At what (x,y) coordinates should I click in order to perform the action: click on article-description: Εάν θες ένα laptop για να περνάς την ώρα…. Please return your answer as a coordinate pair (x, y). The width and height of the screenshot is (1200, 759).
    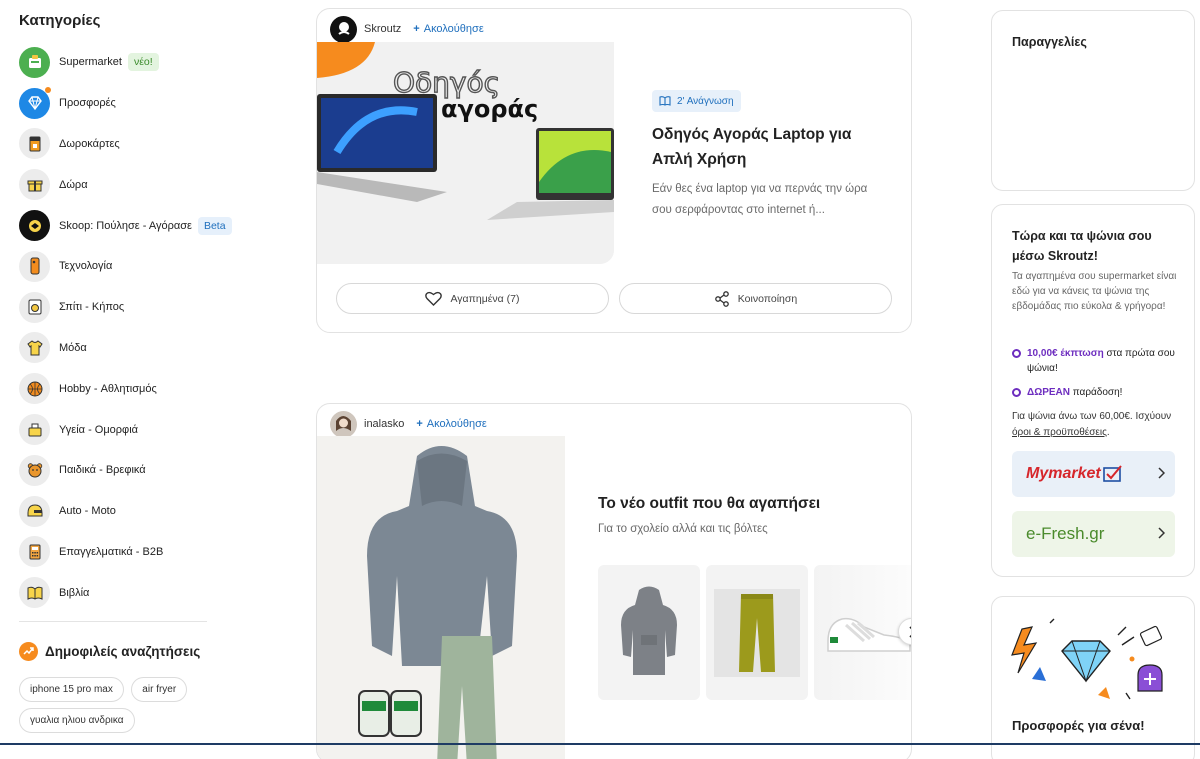
    Looking at the image, I should click on (760, 199).